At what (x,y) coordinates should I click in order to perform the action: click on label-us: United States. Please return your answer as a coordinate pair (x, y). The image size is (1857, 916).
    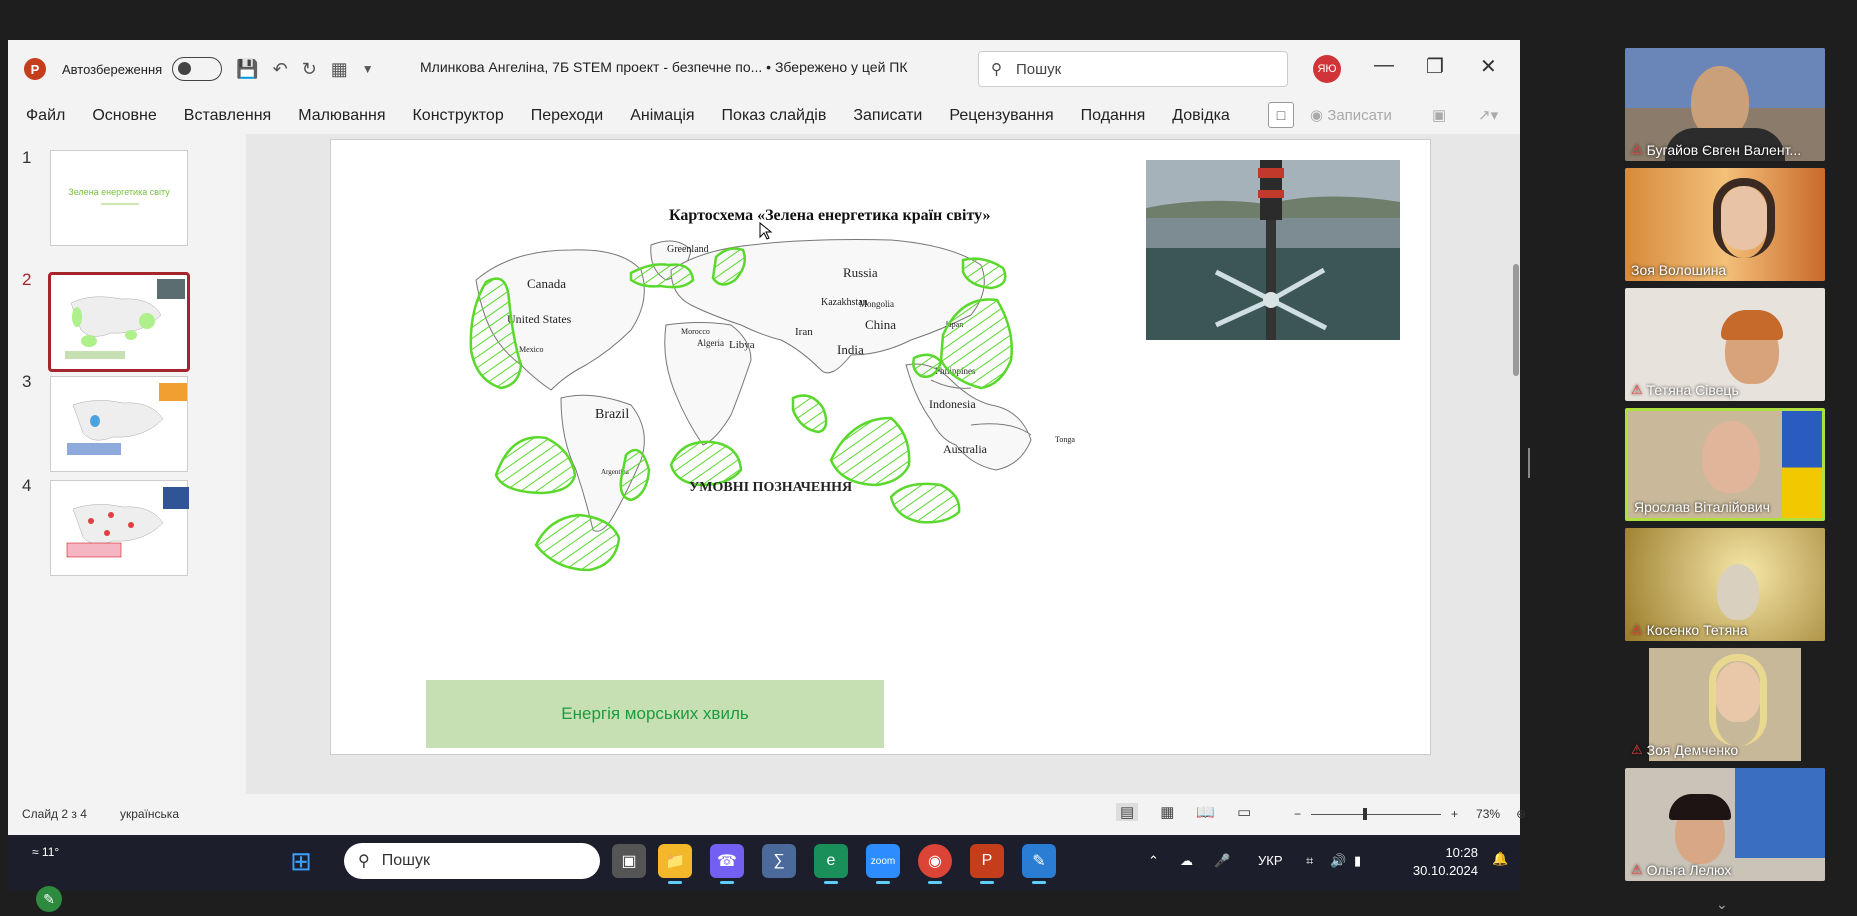
    Looking at the image, I should click on (539, 319).